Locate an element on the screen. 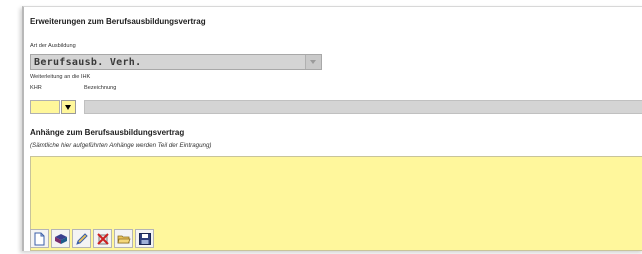  anhaenge-toolbar is located at coordinates (92, 239).